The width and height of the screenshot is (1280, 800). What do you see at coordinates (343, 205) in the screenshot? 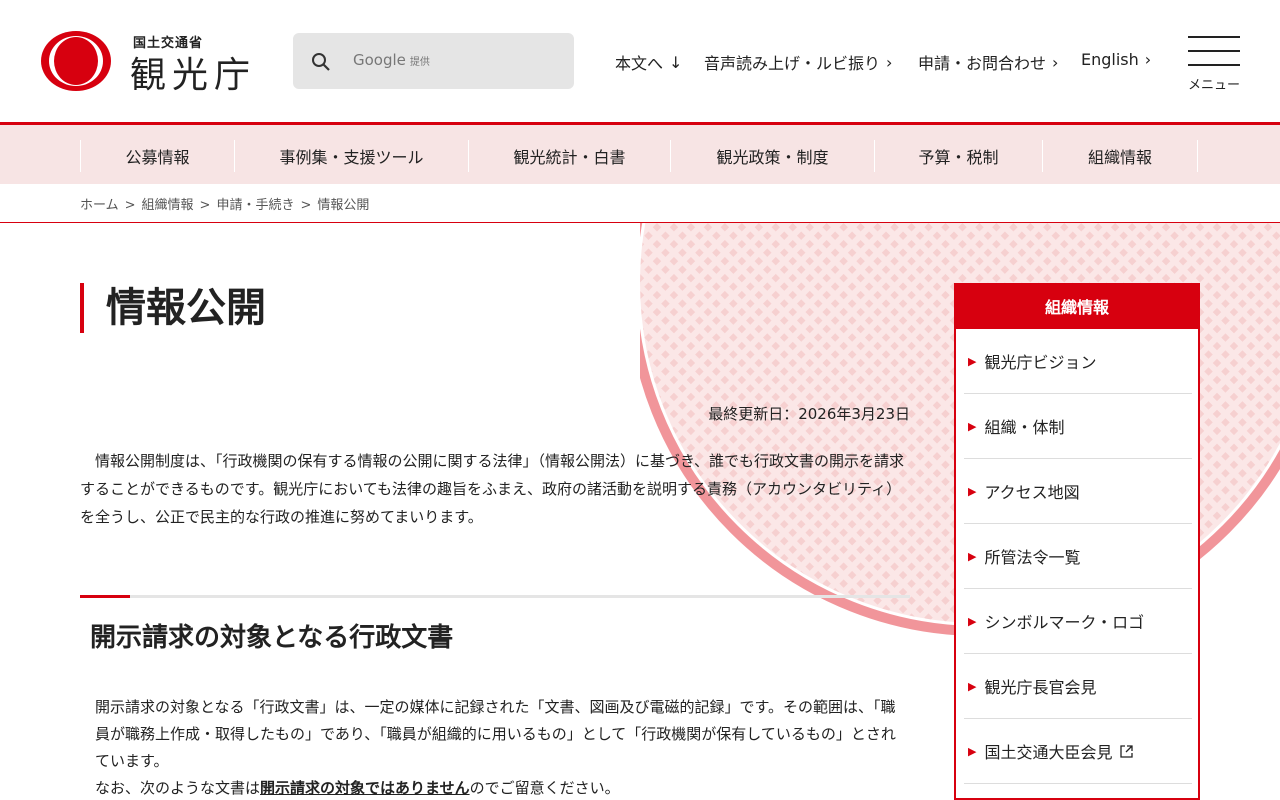
I see `breadcrumb-current: 情報公開` at bounding box center [343, 205].